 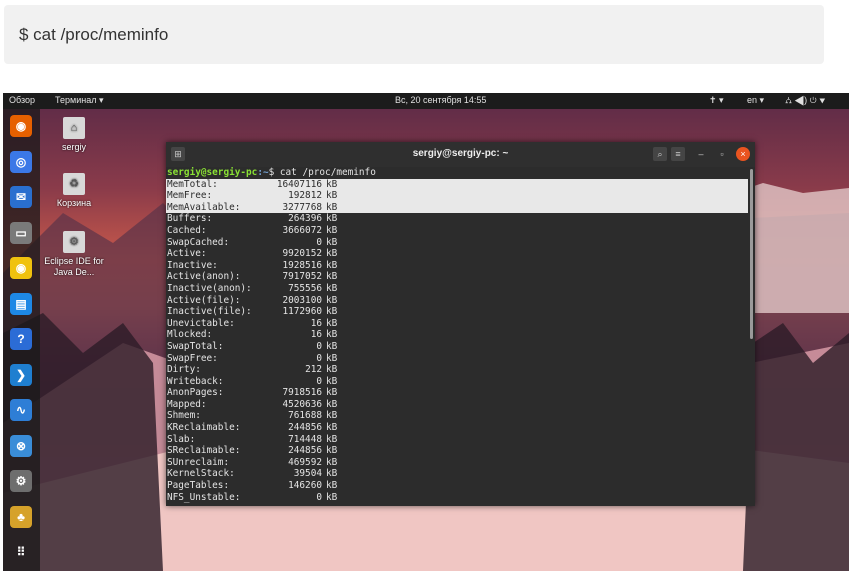 I want to click on meminfo-value: 1172960, so click(x=302, y=312).